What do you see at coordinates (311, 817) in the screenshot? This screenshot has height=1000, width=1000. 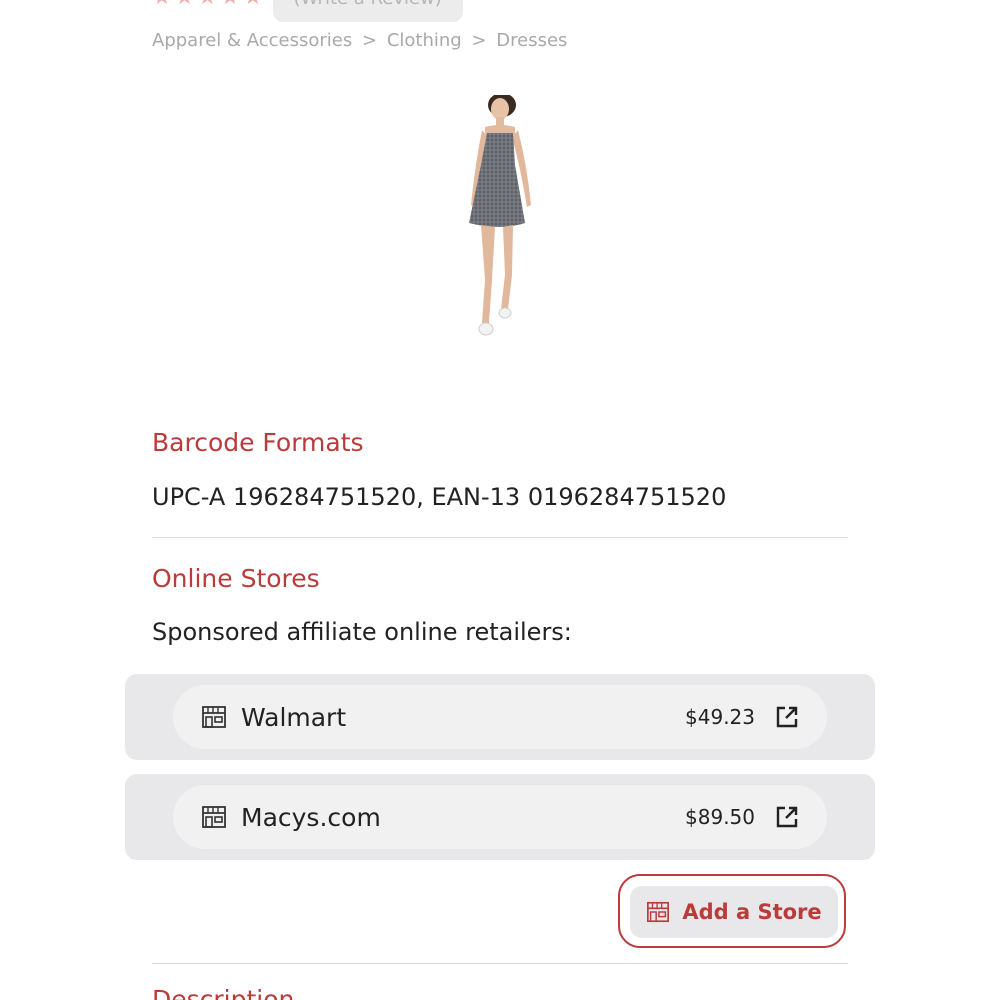 I see `store-name: Macys.com` at bounding box center [311, 817].